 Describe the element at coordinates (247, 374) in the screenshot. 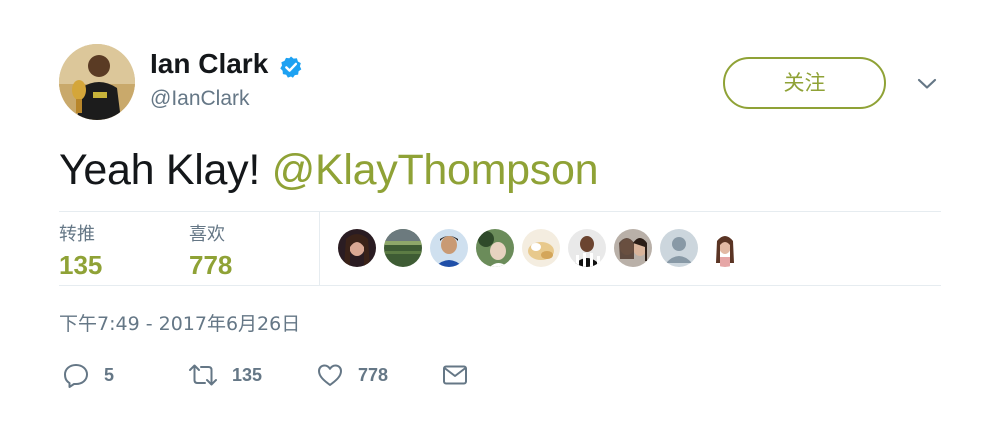

I see `retweet-count: 135` at that location.